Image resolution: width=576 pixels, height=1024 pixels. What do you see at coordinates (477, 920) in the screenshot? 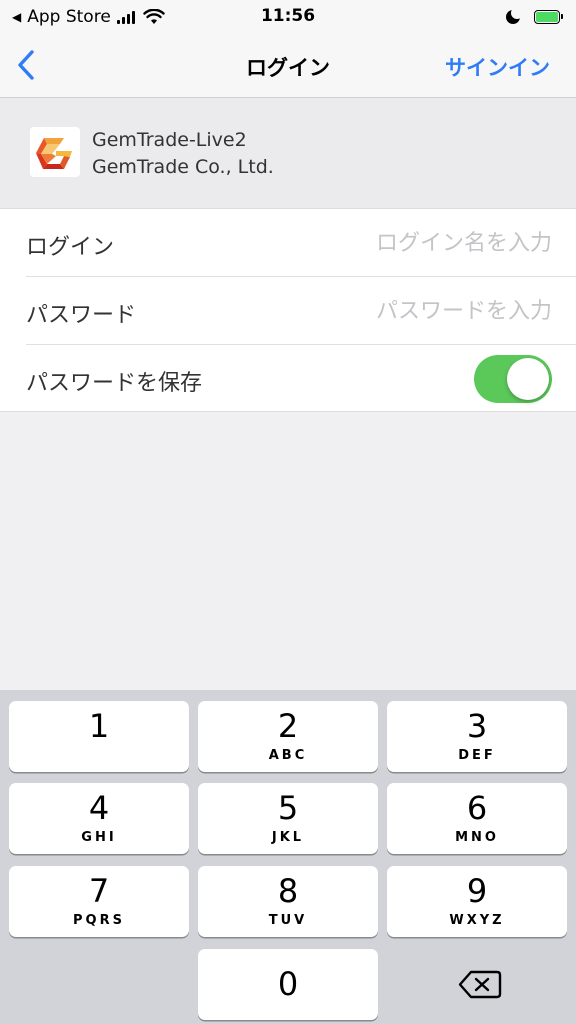
I see `key-letters: WXYZ` at bounding box center [477, 920].